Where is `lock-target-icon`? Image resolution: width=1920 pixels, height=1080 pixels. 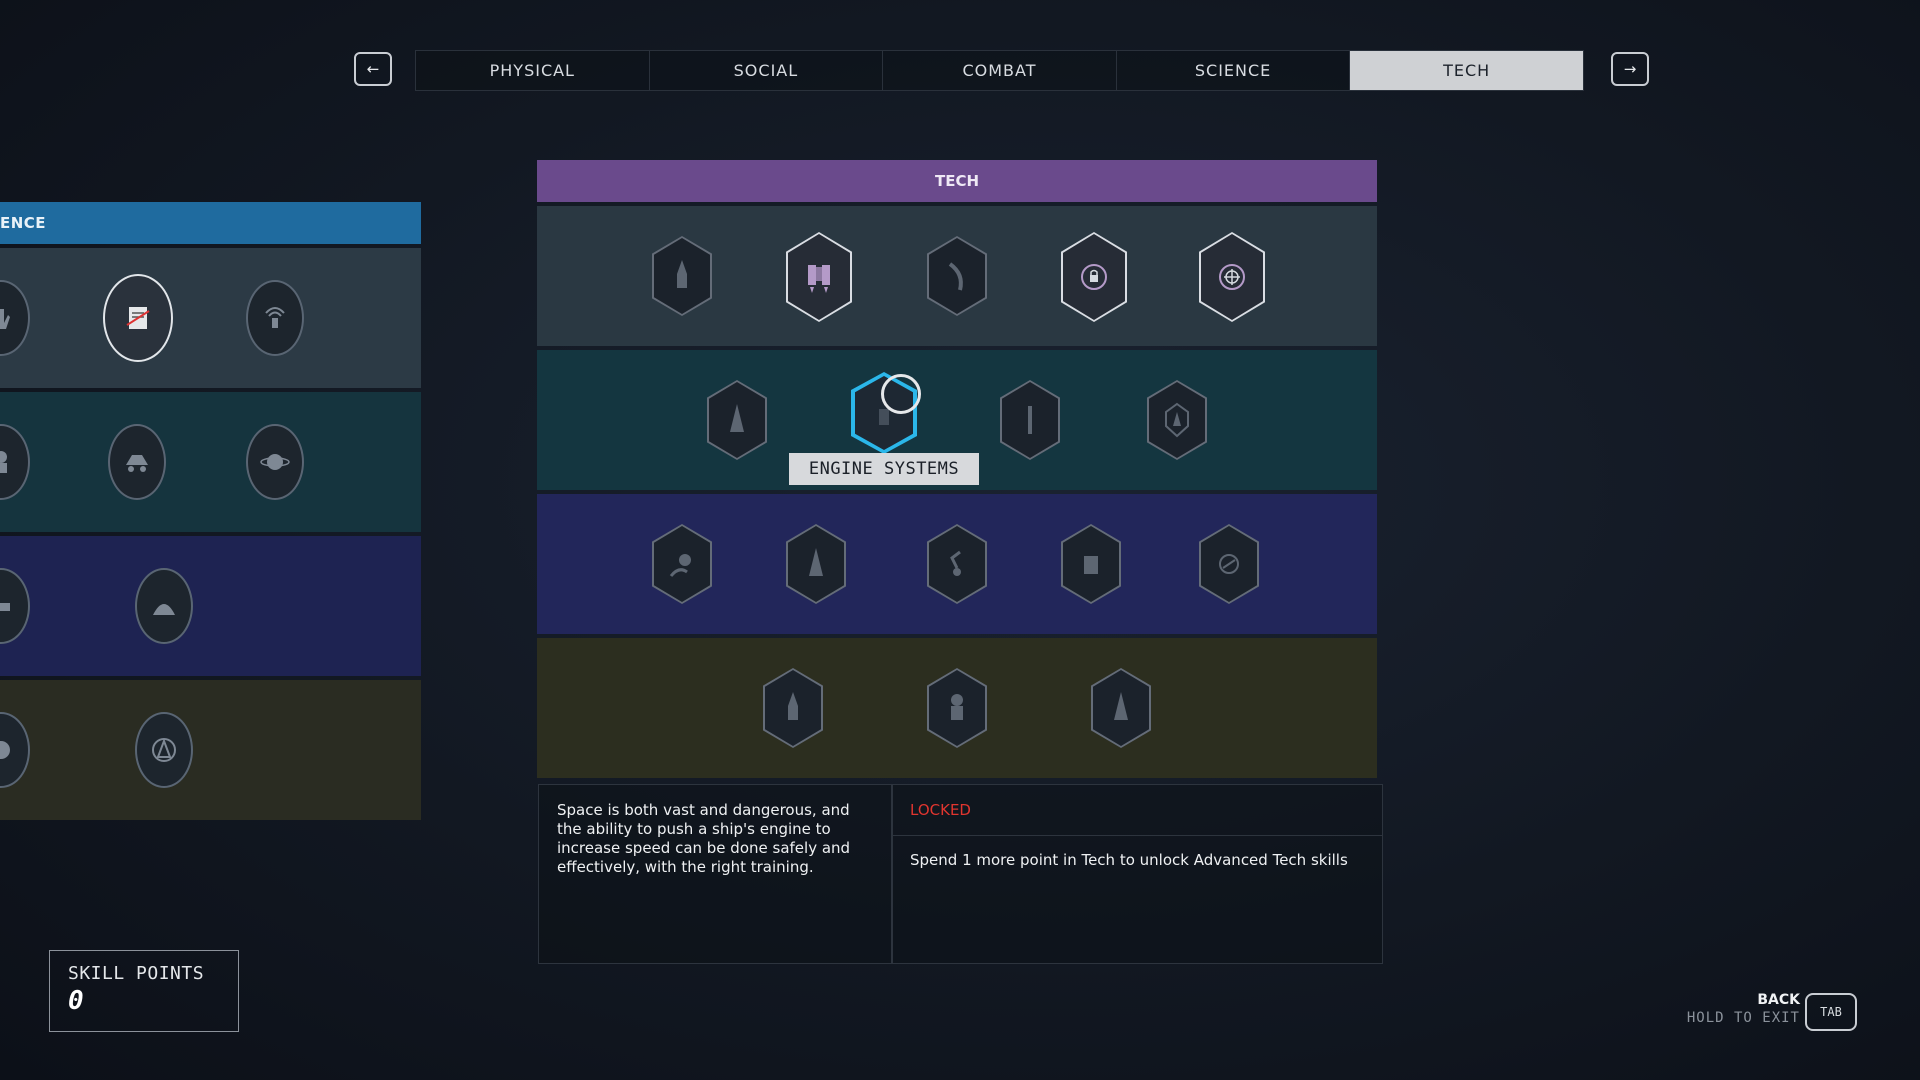
lock-target-icon is located at coordinates (1094, 277).